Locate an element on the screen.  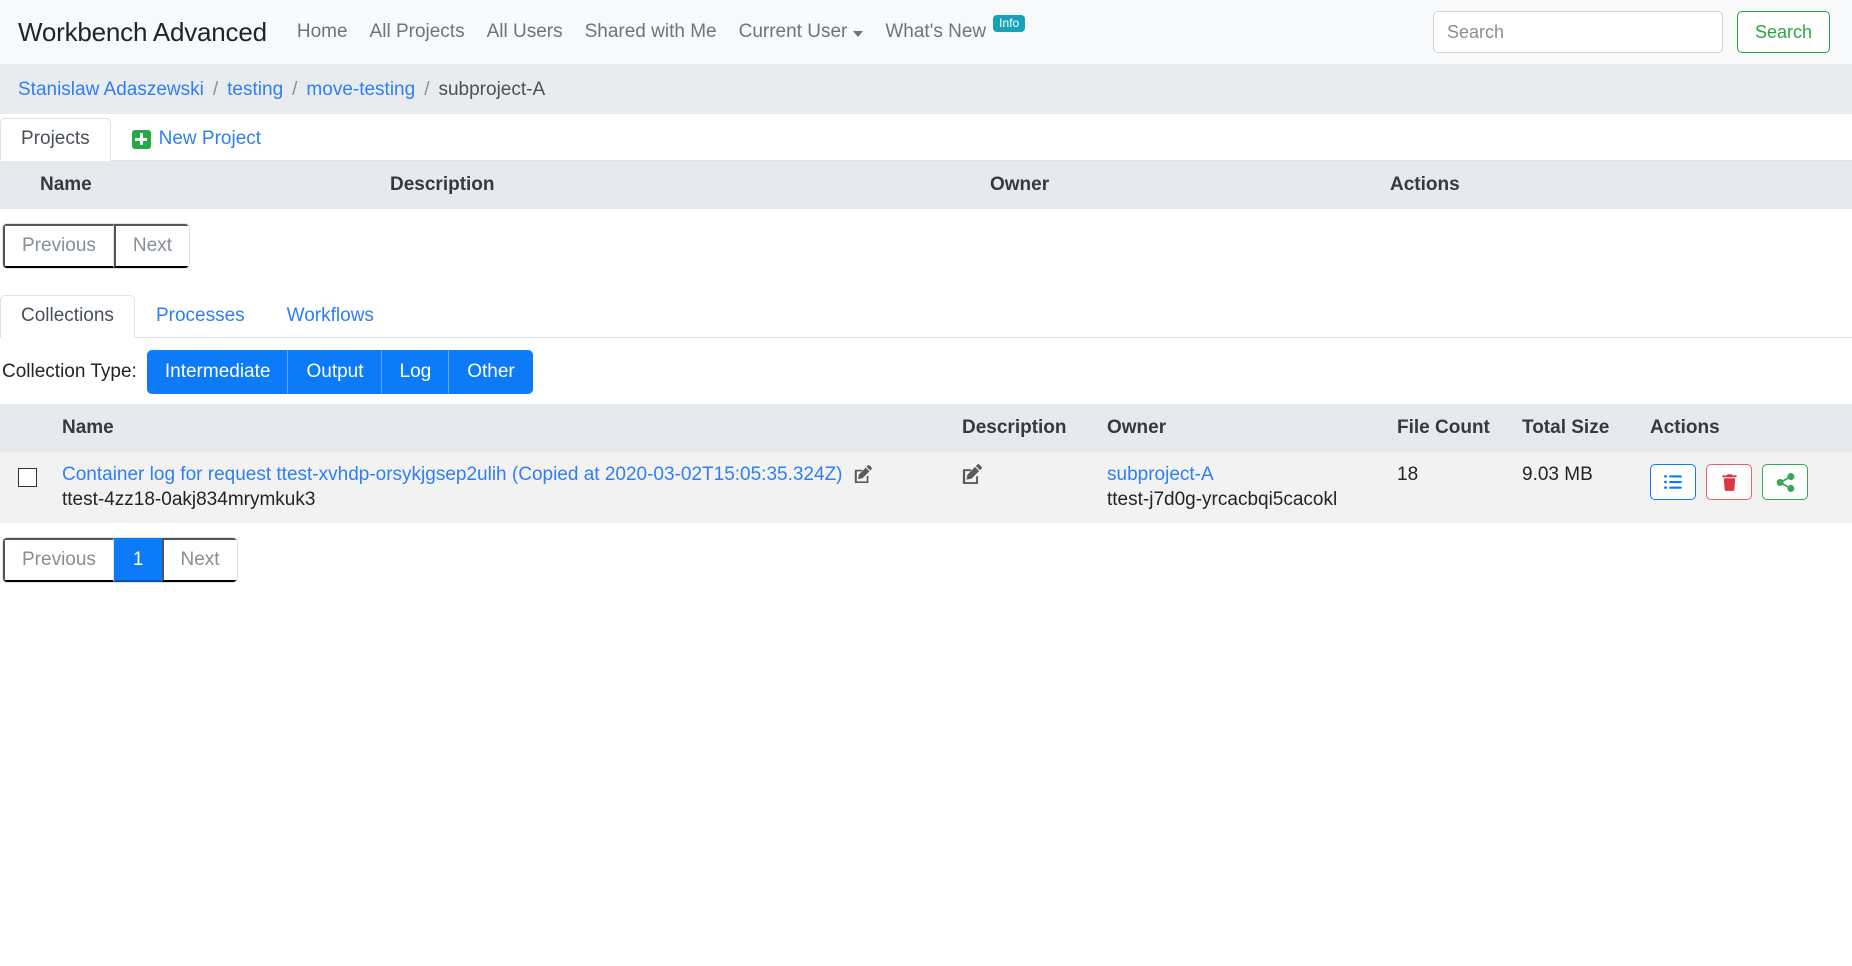
breadcrumb-item-1: testing is located at coordinates (255, 90).